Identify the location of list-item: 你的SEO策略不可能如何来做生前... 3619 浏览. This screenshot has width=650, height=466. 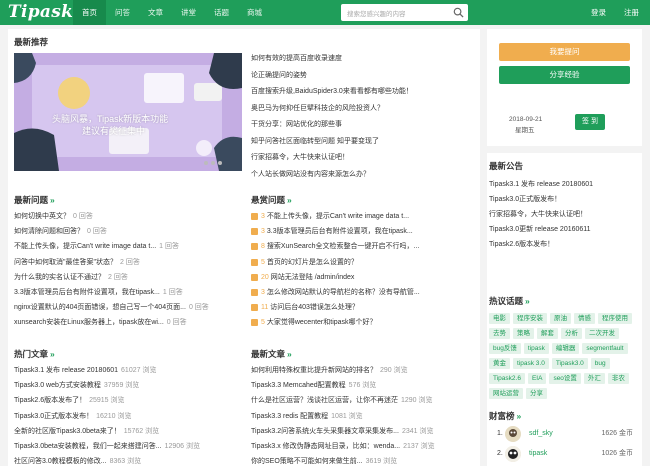
(363, 460).